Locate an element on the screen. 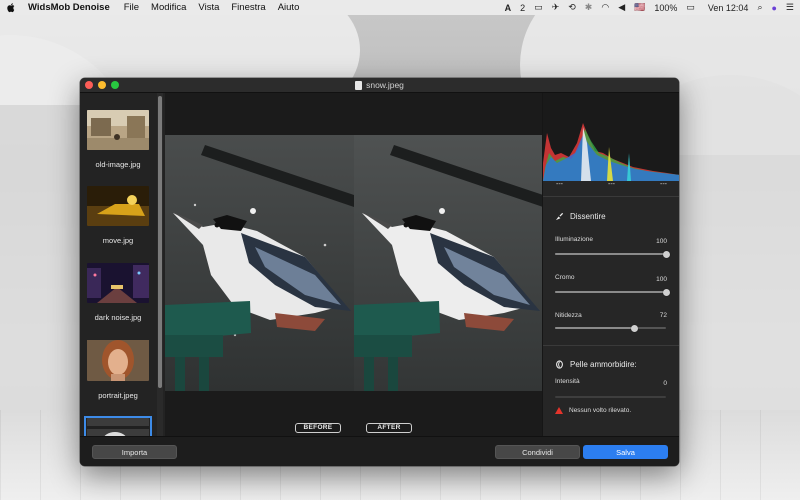  zoom-button is located at coordinates (115, 85).